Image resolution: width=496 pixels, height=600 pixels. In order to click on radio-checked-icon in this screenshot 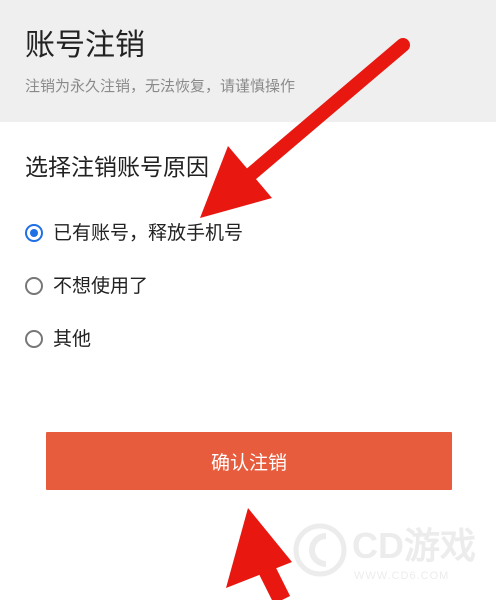, I will do `click(34, 233)`.